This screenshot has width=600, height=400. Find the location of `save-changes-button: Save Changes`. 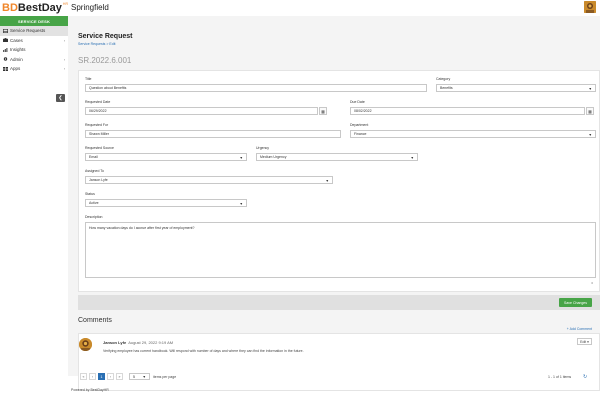

save-changes-button: Save Changes is located at coordinates (575, 302).